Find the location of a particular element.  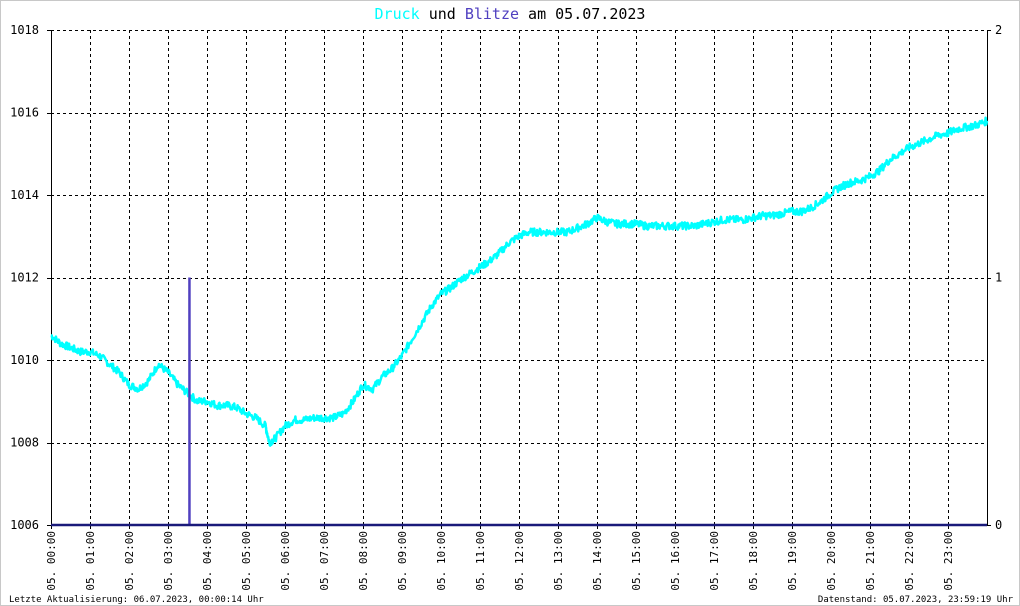

x-tick-label: 05. 05:00 is located at coordinates (246, 561).